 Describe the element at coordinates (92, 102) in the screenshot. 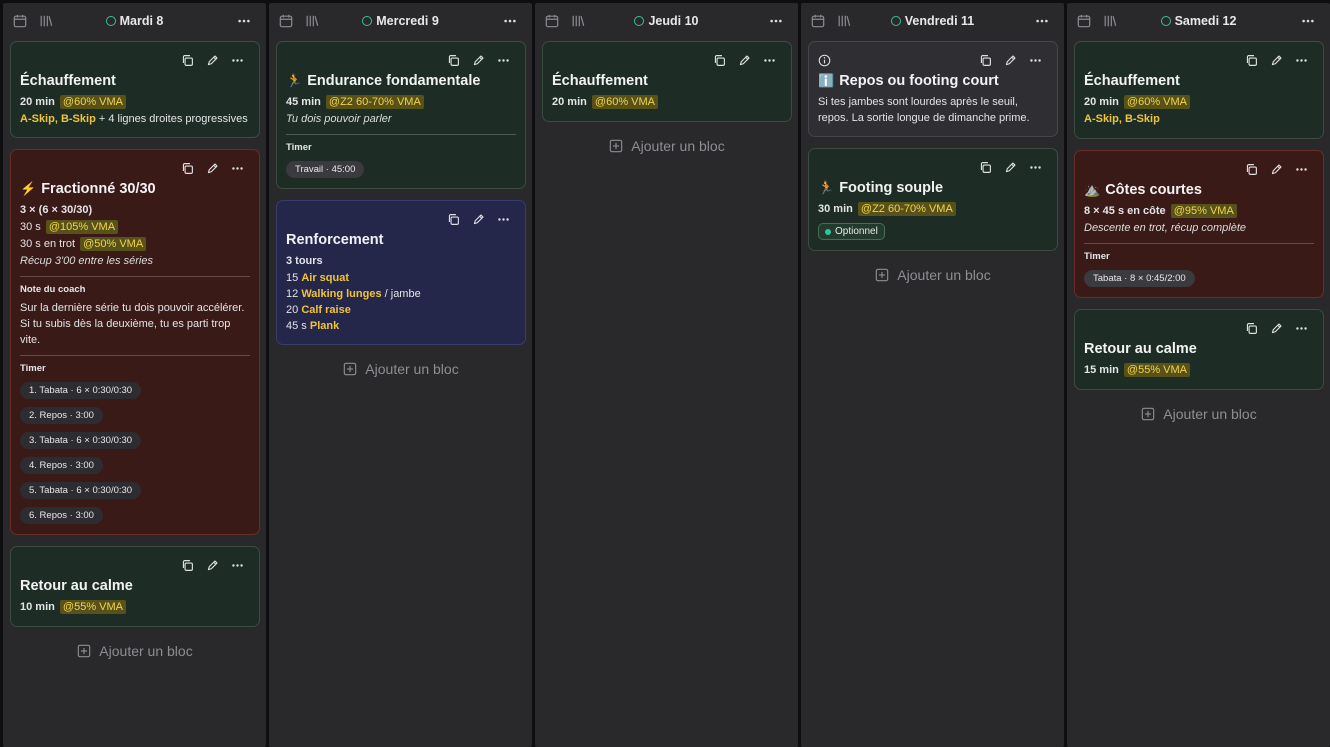

I see `intensity-chip: @60% VMA` at that location.